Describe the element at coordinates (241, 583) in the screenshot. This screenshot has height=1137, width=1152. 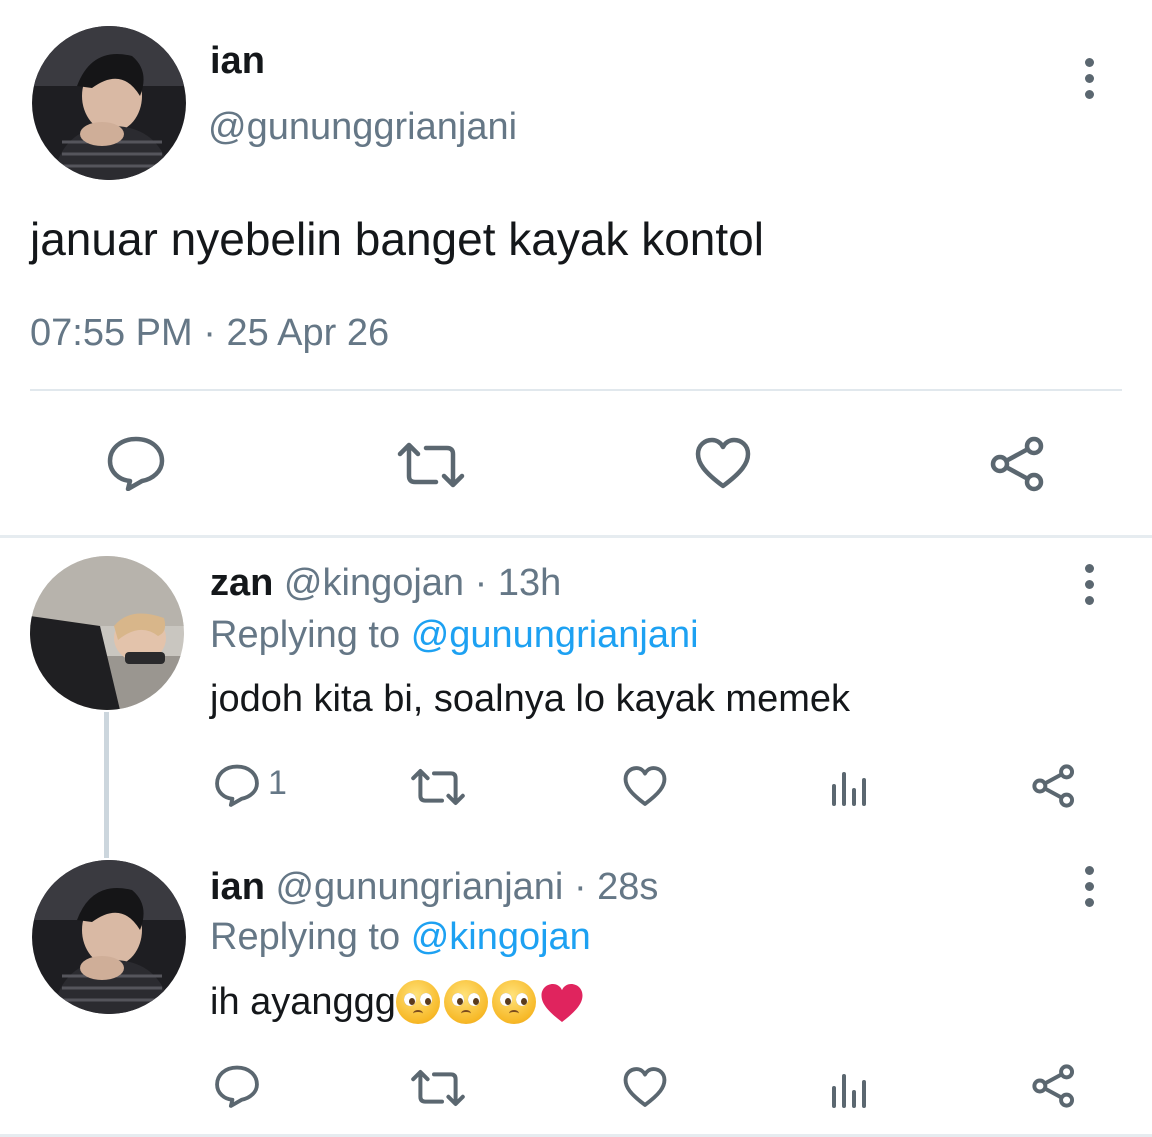
I see `reply-display-name: zan` at that location.